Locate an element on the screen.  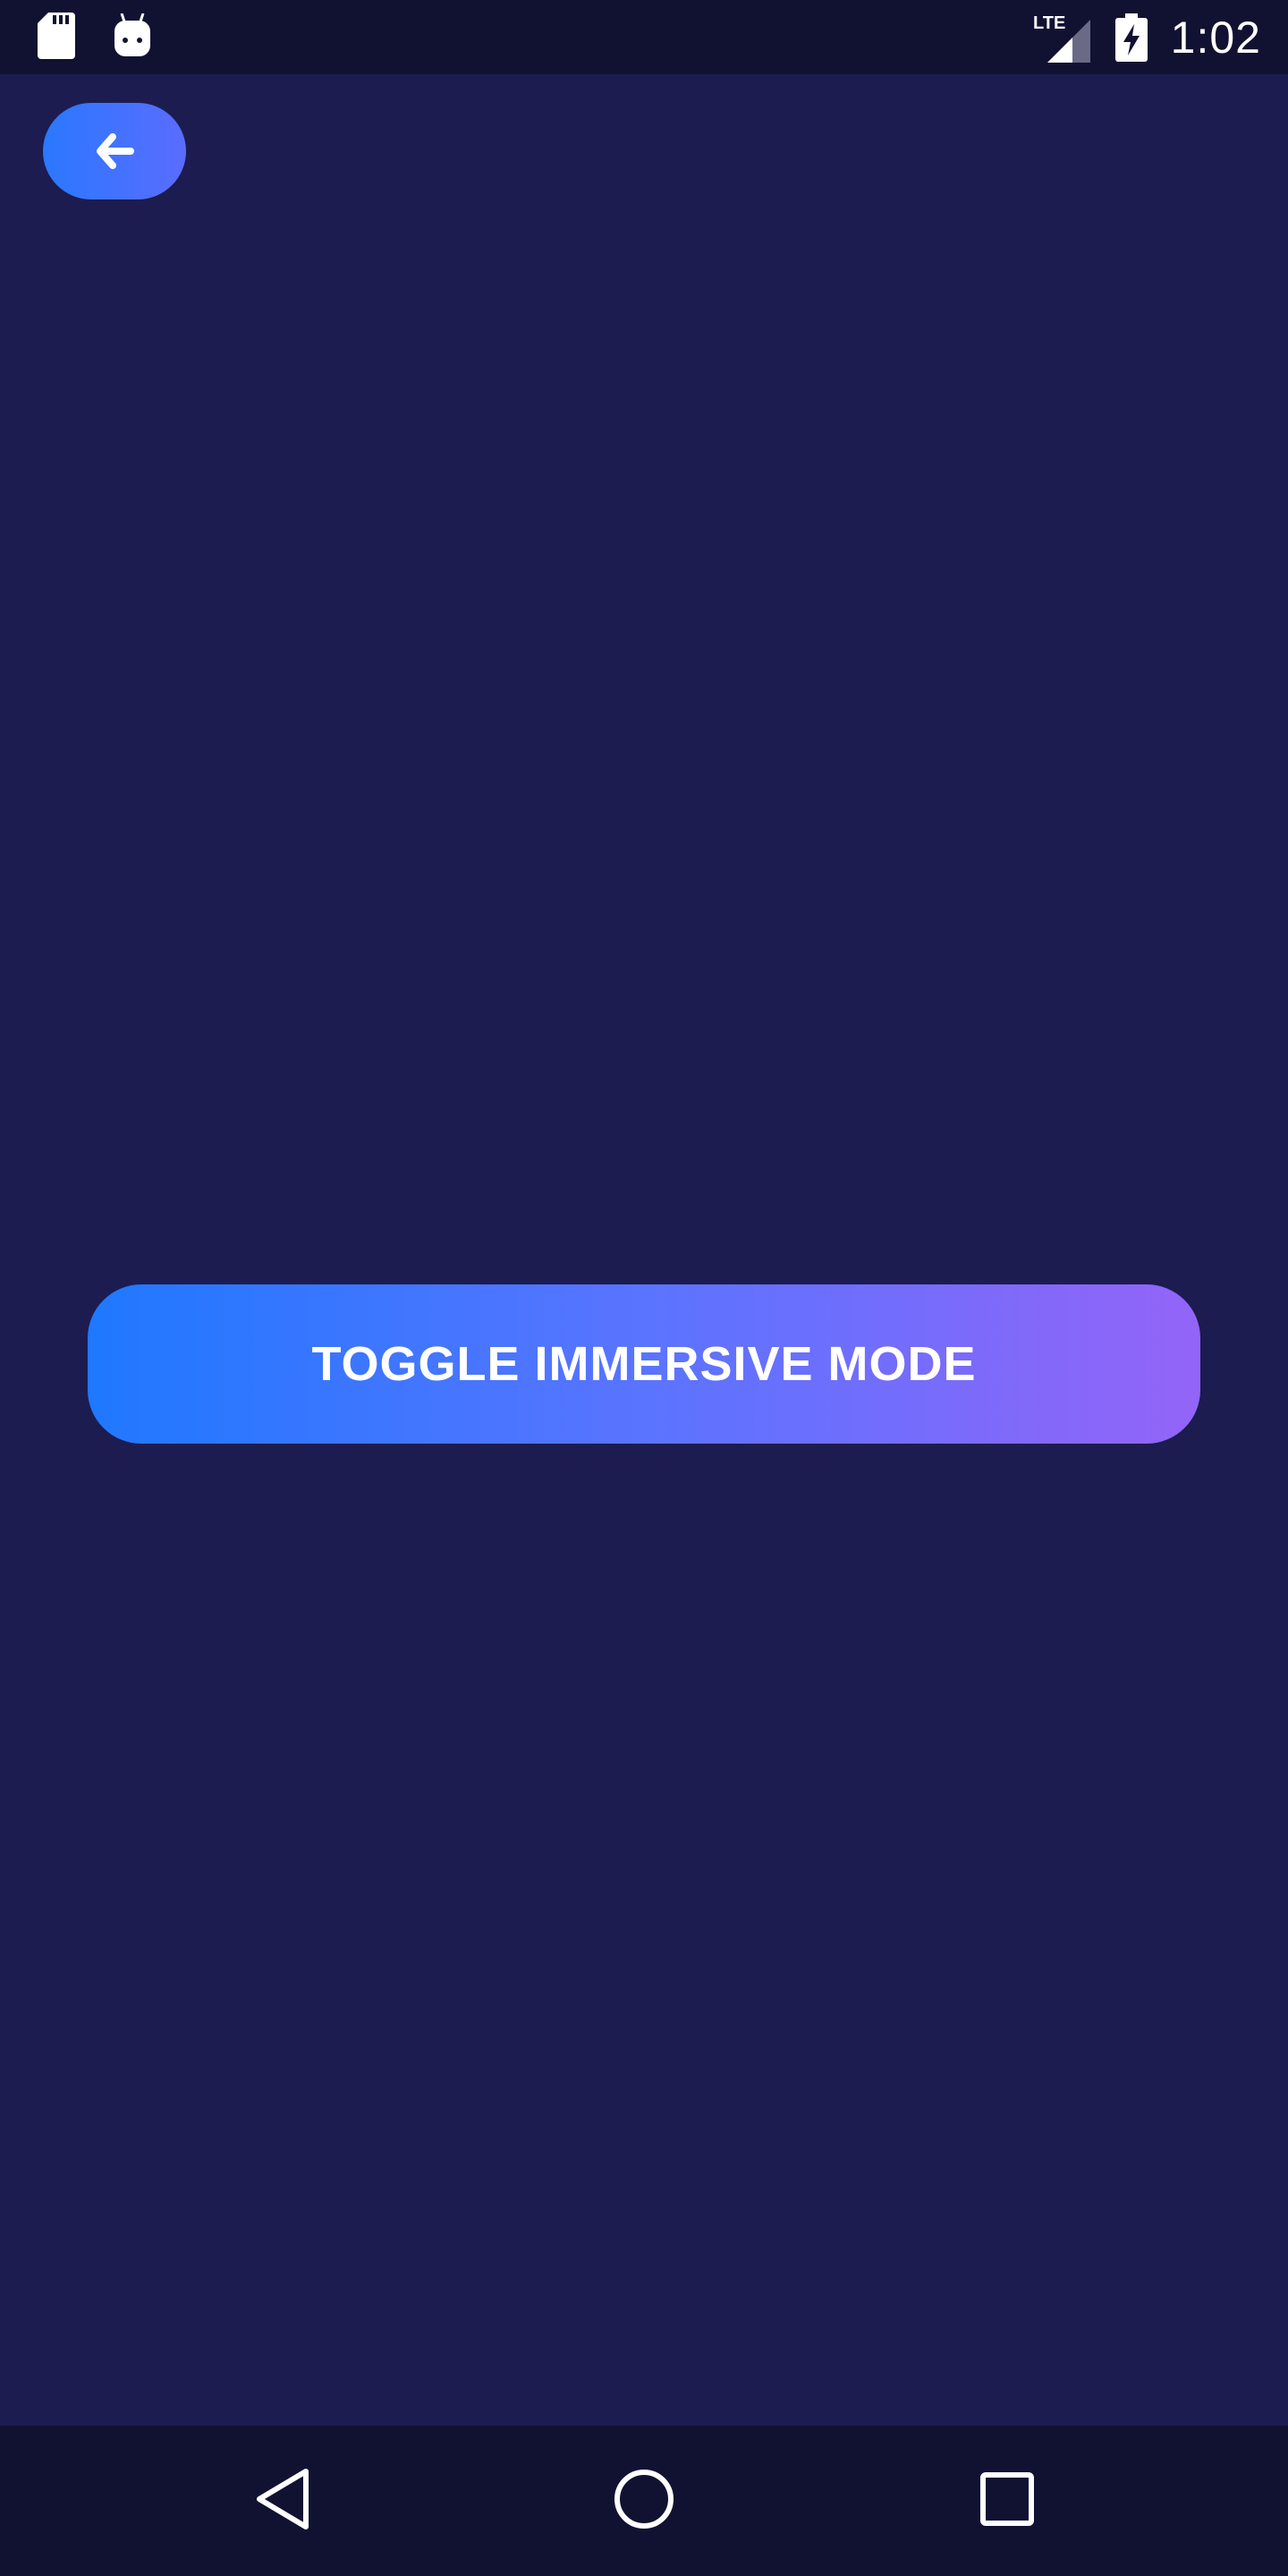
nav-home-button is located at coordinates (644, 2501).